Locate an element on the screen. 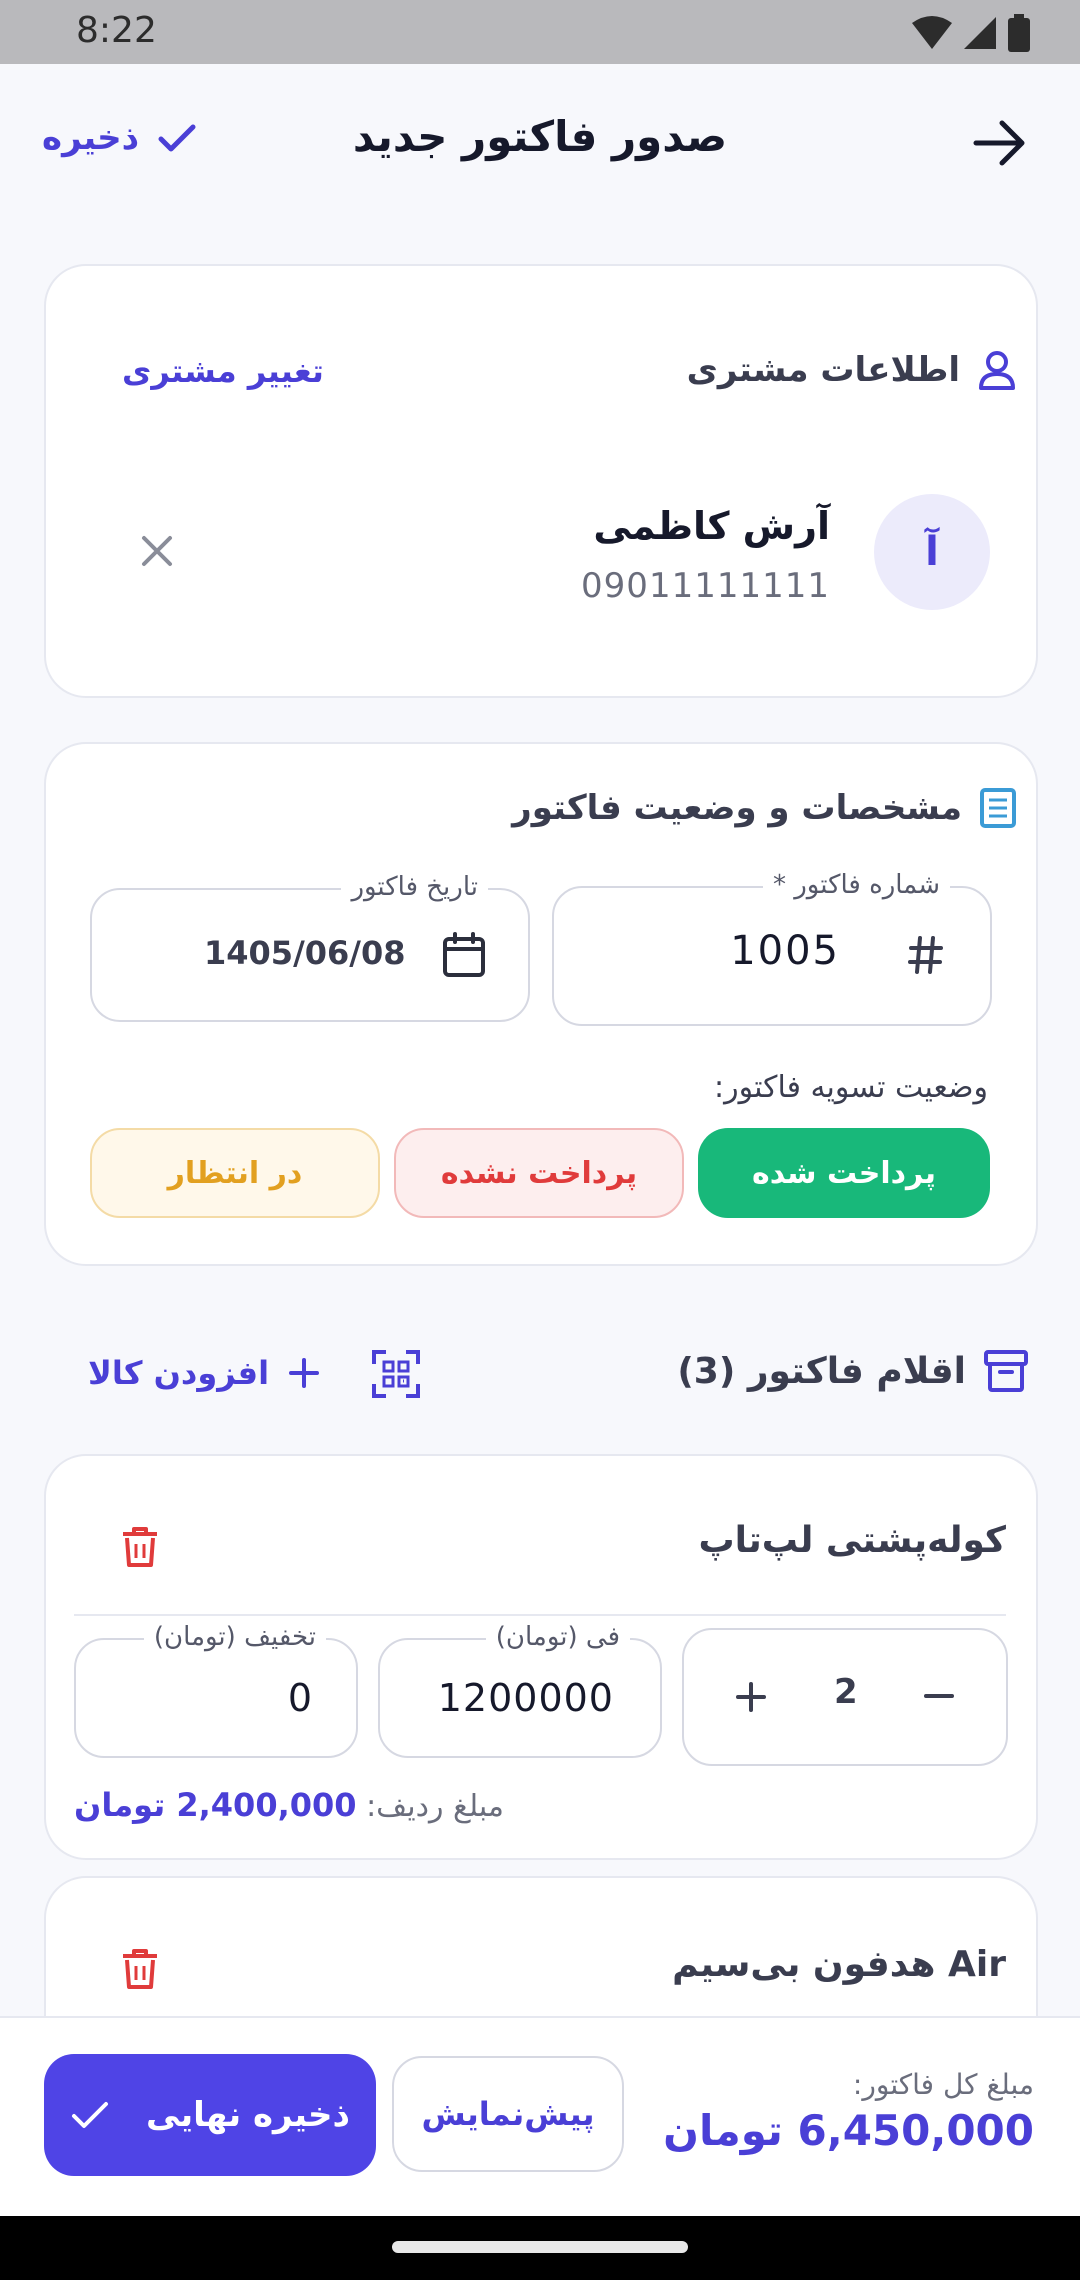 The width and height of the screenshot is (1080, 2280). hash-icon is located at coordinates (925, 955).